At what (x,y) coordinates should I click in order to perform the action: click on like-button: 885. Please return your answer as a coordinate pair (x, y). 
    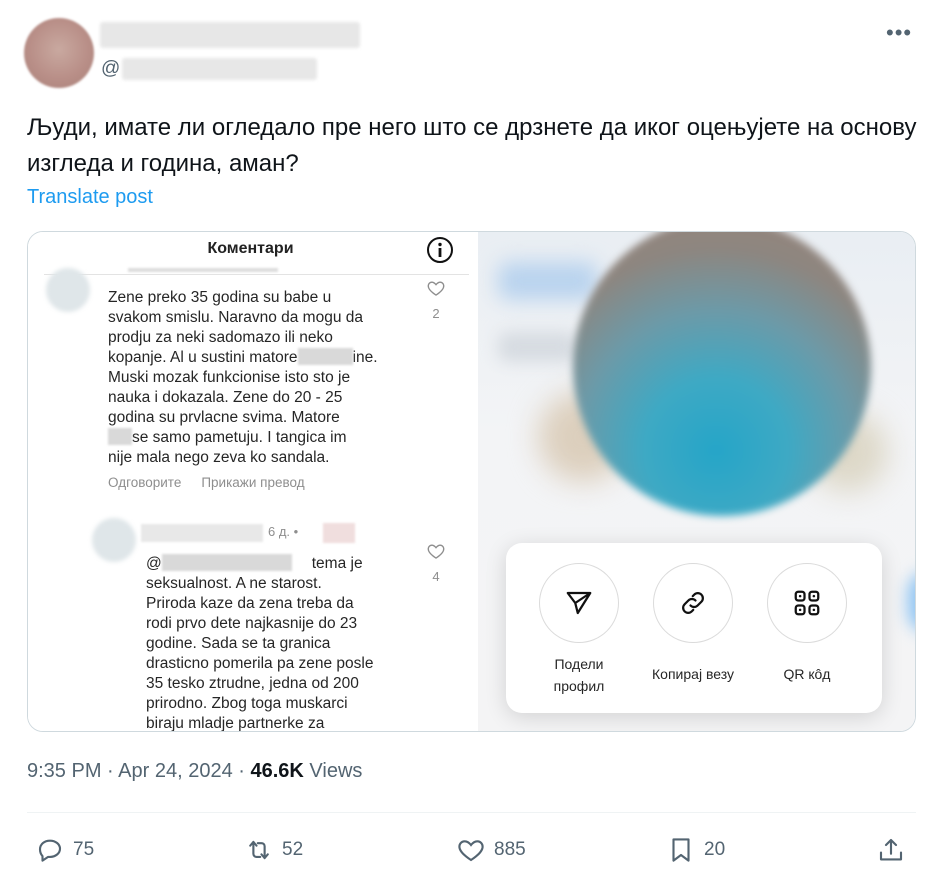
    Looking at the image, I should click on (491, 850).